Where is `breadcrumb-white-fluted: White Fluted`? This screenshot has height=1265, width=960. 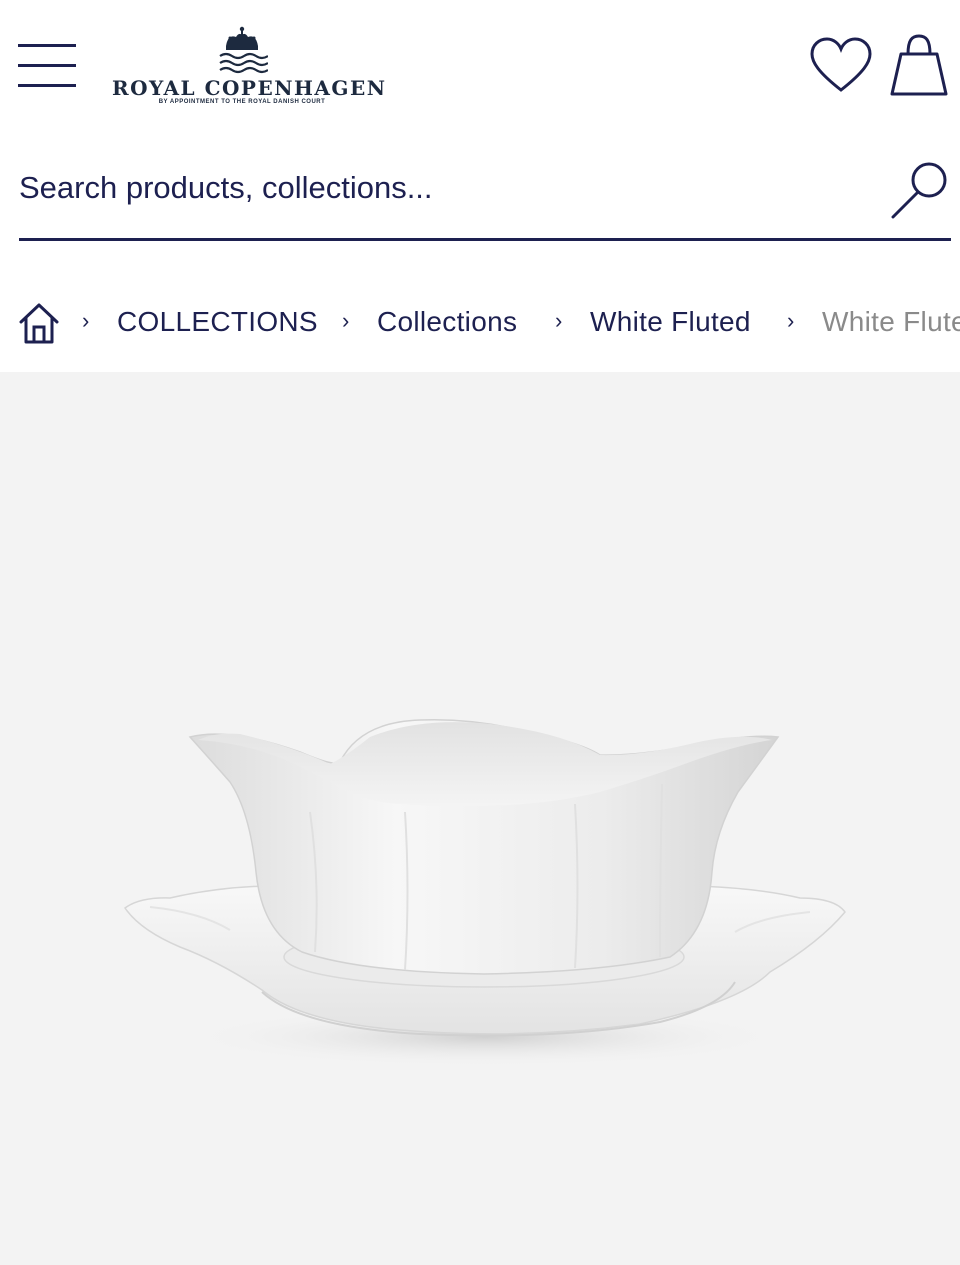 breadcrumb-white-fluted: White Fluted is located at coordinates (670, 322).